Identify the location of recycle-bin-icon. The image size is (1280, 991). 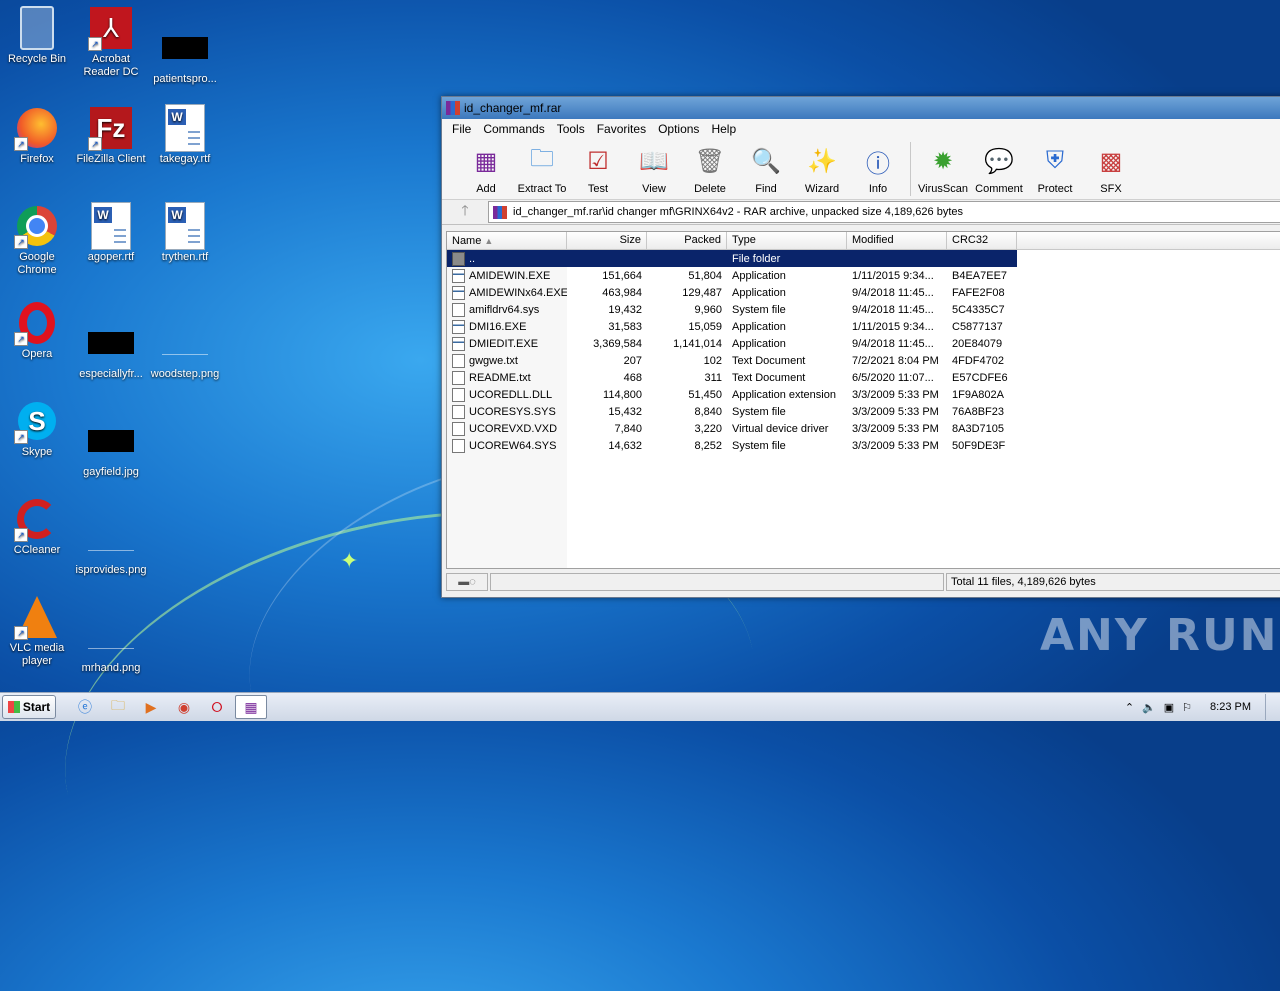
(37, 28).